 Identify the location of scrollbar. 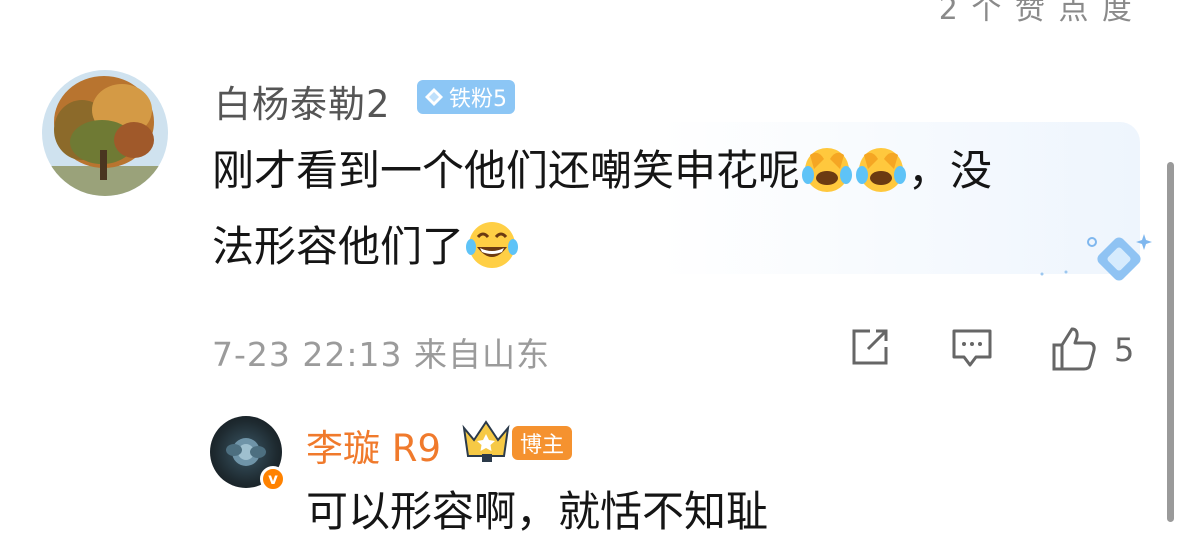
(1170, 342).